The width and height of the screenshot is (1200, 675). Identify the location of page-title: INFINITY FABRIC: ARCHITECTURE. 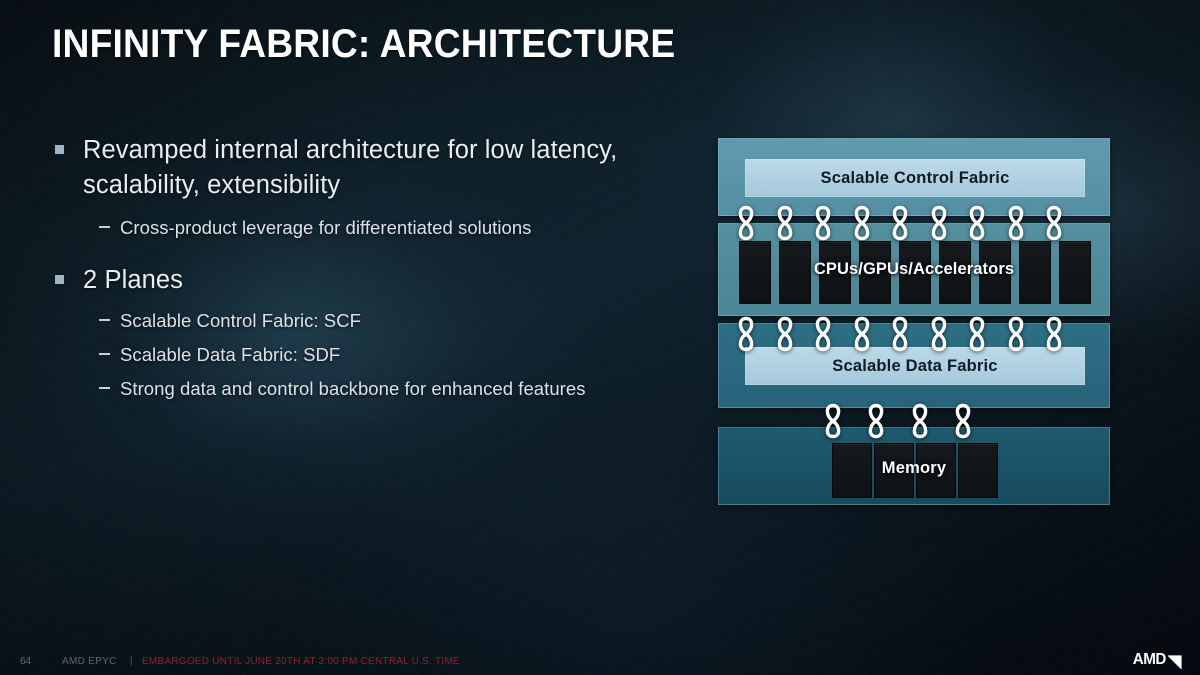
(364, 44).